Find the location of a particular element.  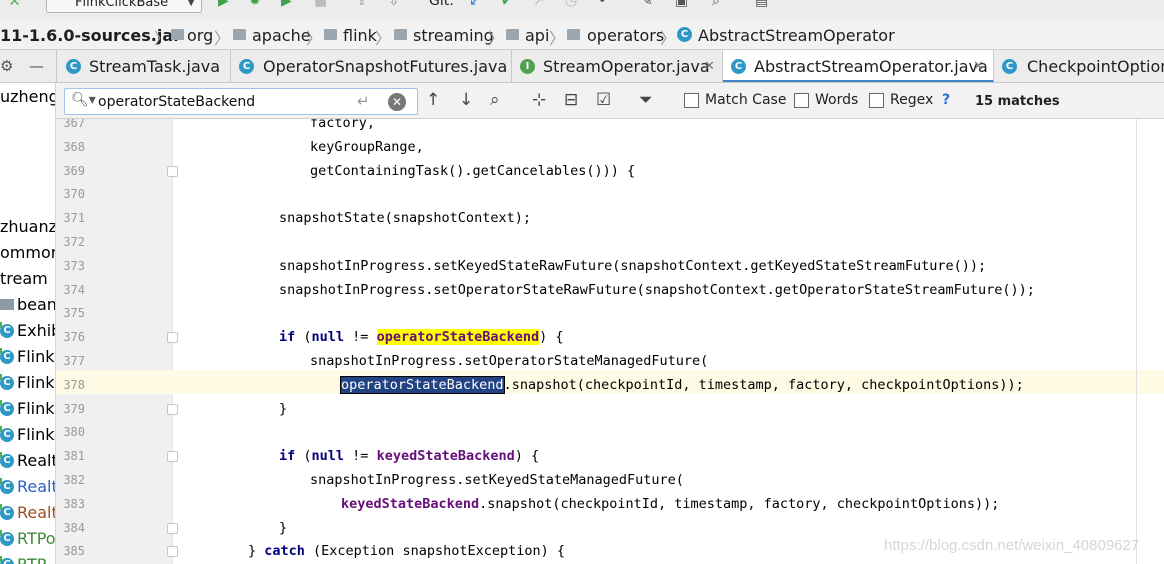

line-number: 375 is located at coordinates (74, 313).